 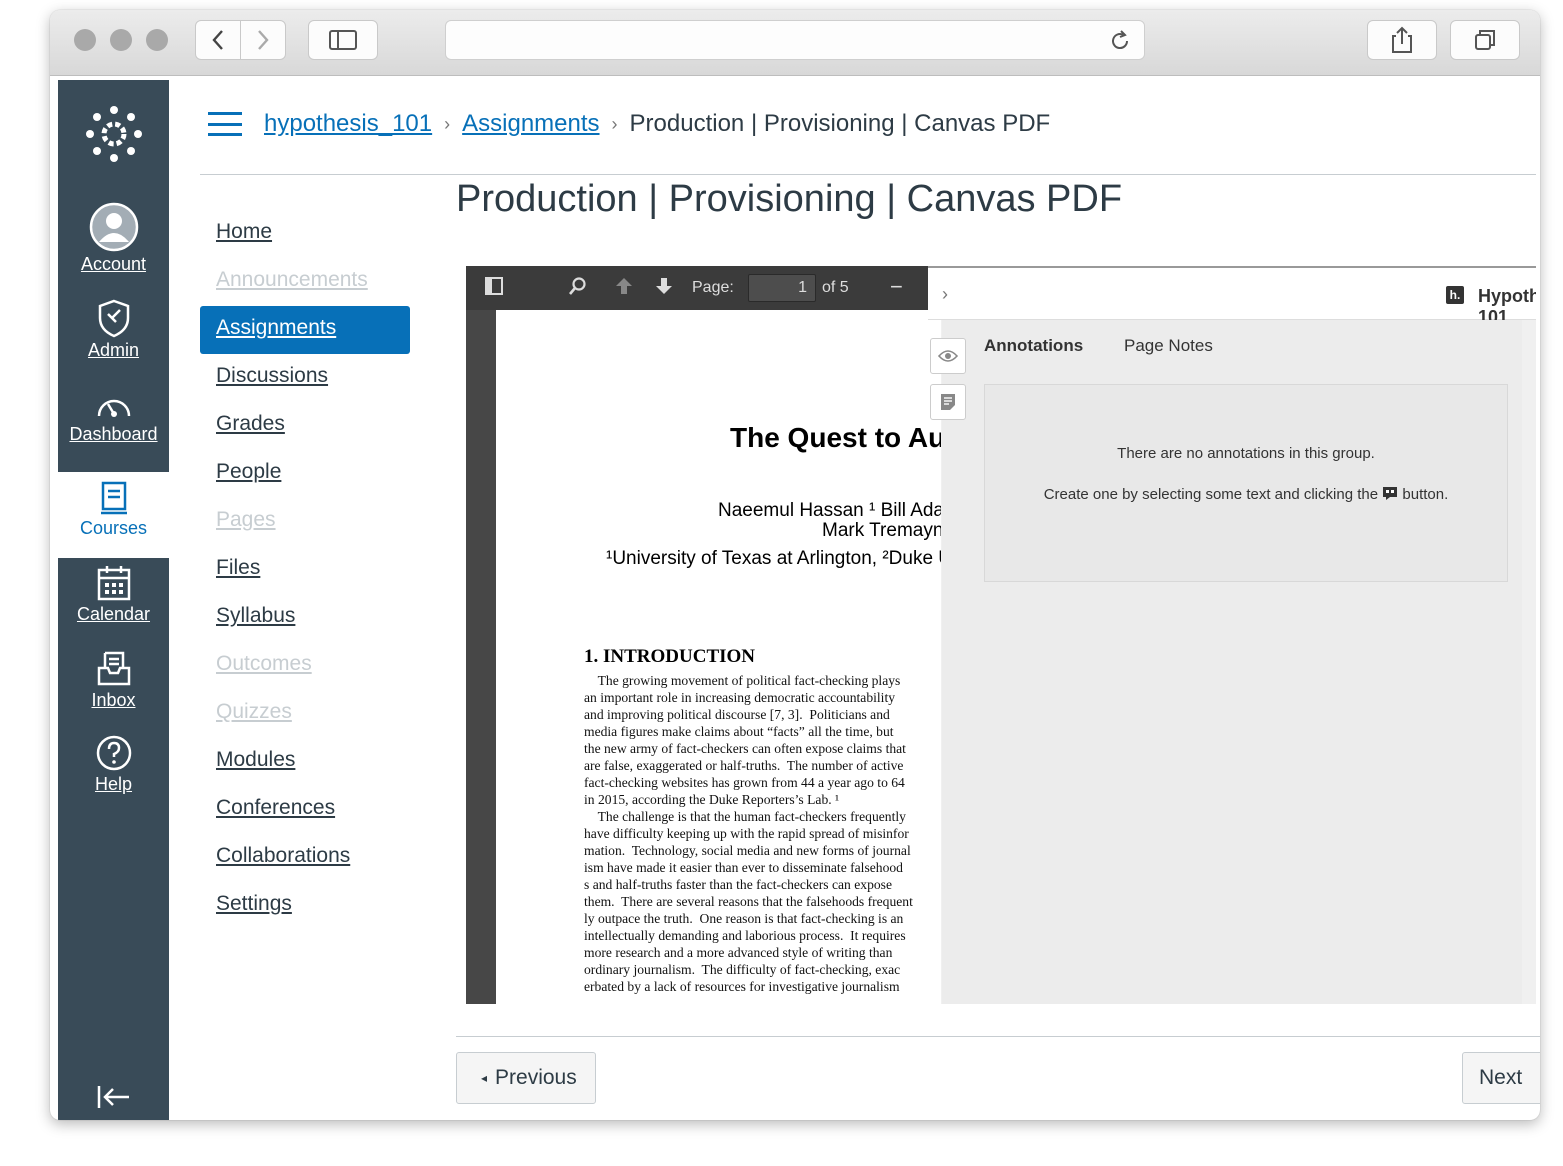 I want to click on global-nav-help: Help, so click(x=113, y=764).